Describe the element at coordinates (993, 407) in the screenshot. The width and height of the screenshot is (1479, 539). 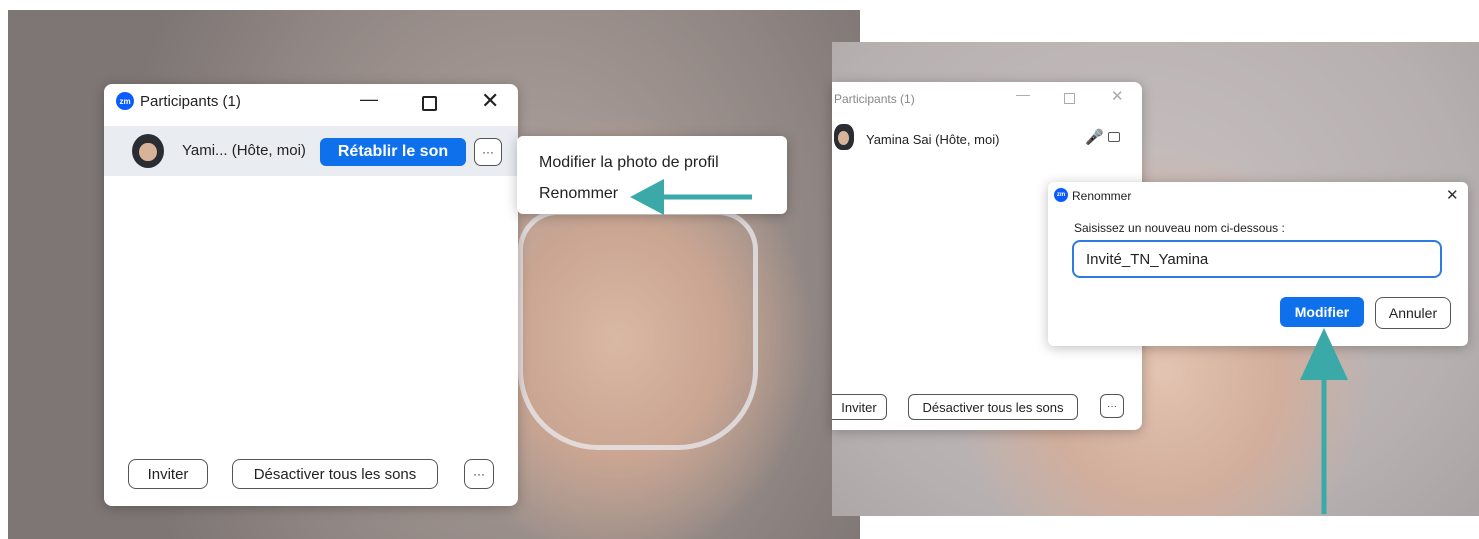
I see `mute-all-button-right: Désactiver tous les sons` at that location.